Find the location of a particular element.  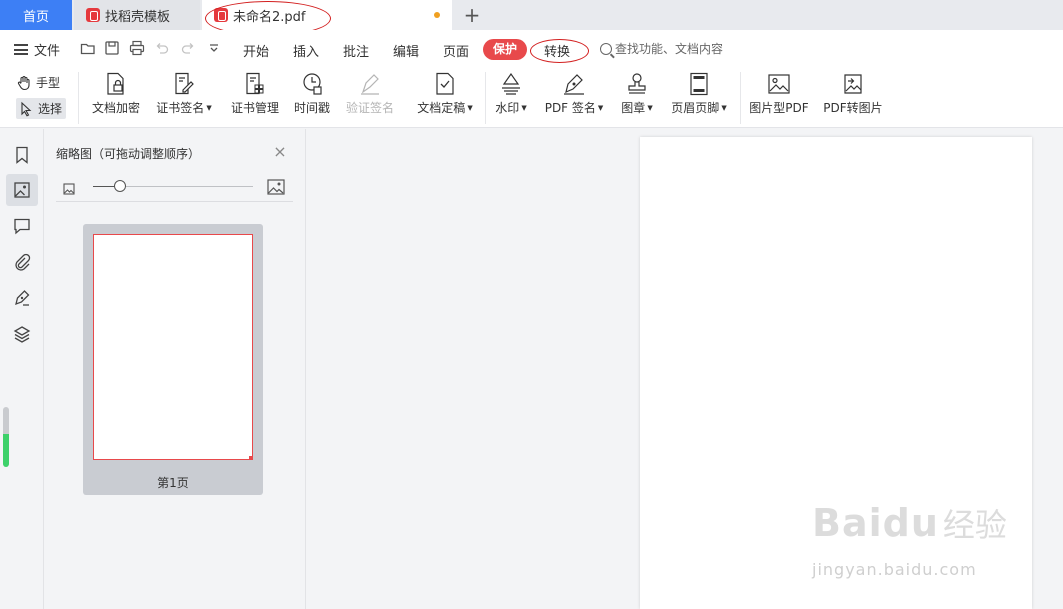

hamburger-icon is located at coordinates (21, 49).